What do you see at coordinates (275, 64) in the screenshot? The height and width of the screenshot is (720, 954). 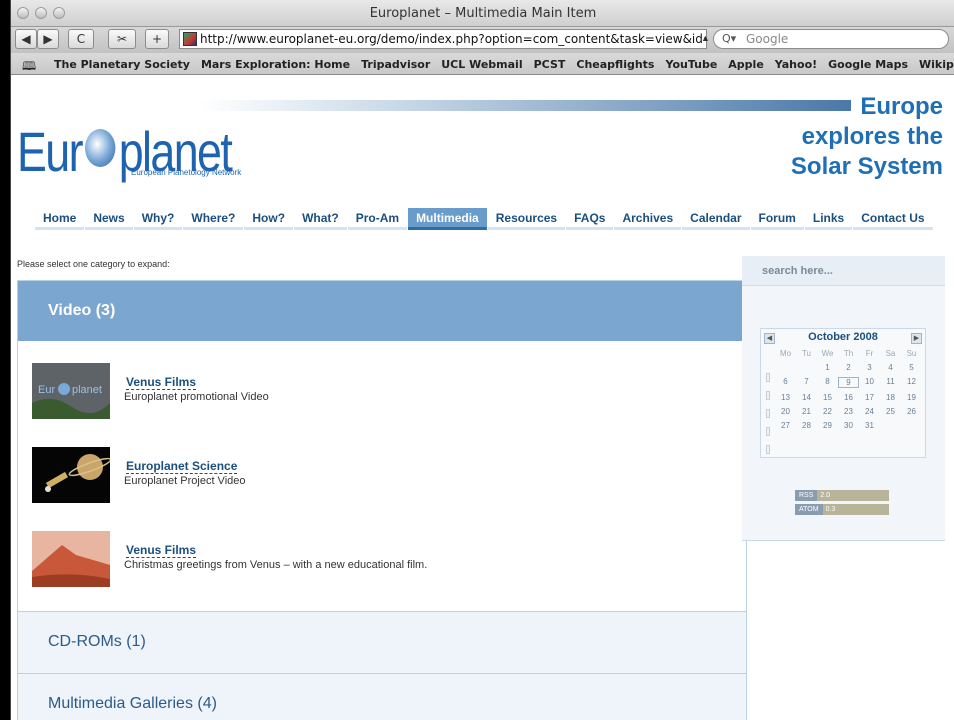 I see `bookmark-link: Mars Exploration: Home` at bounding box center [275, 64].